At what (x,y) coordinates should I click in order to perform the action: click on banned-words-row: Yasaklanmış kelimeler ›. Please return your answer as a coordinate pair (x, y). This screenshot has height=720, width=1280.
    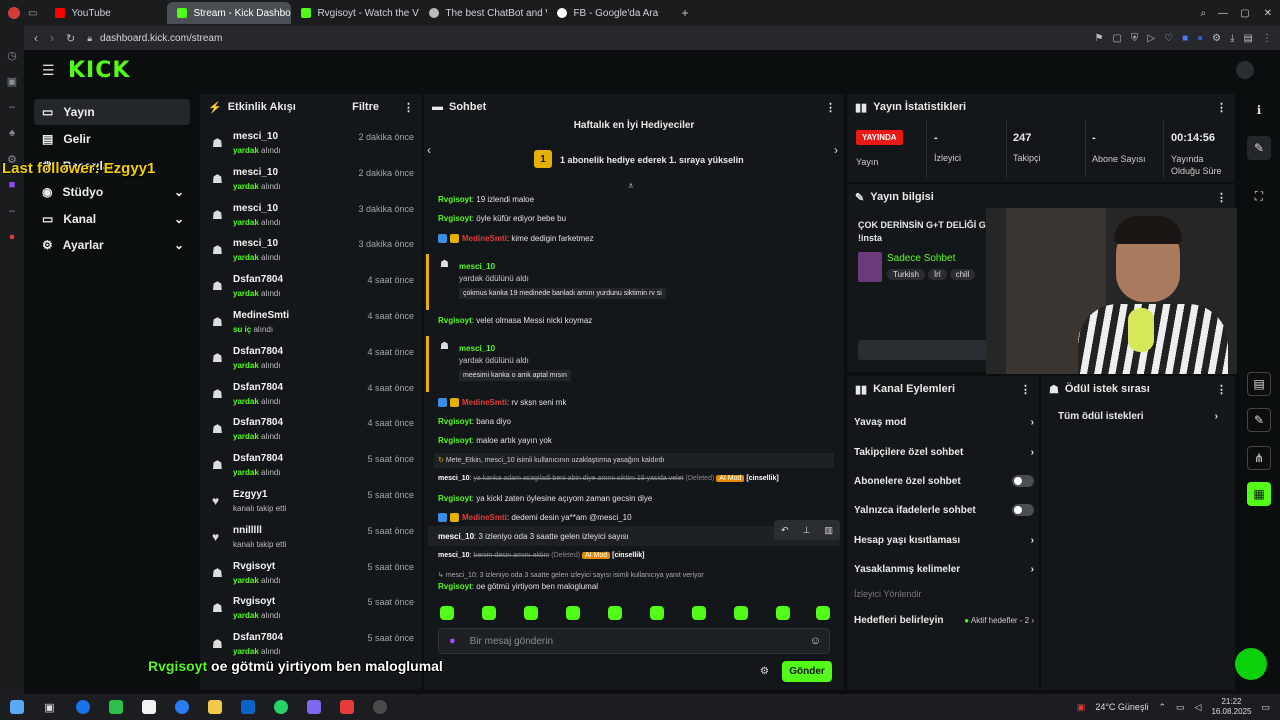
    Looking at the image, I should click on (944, 569).